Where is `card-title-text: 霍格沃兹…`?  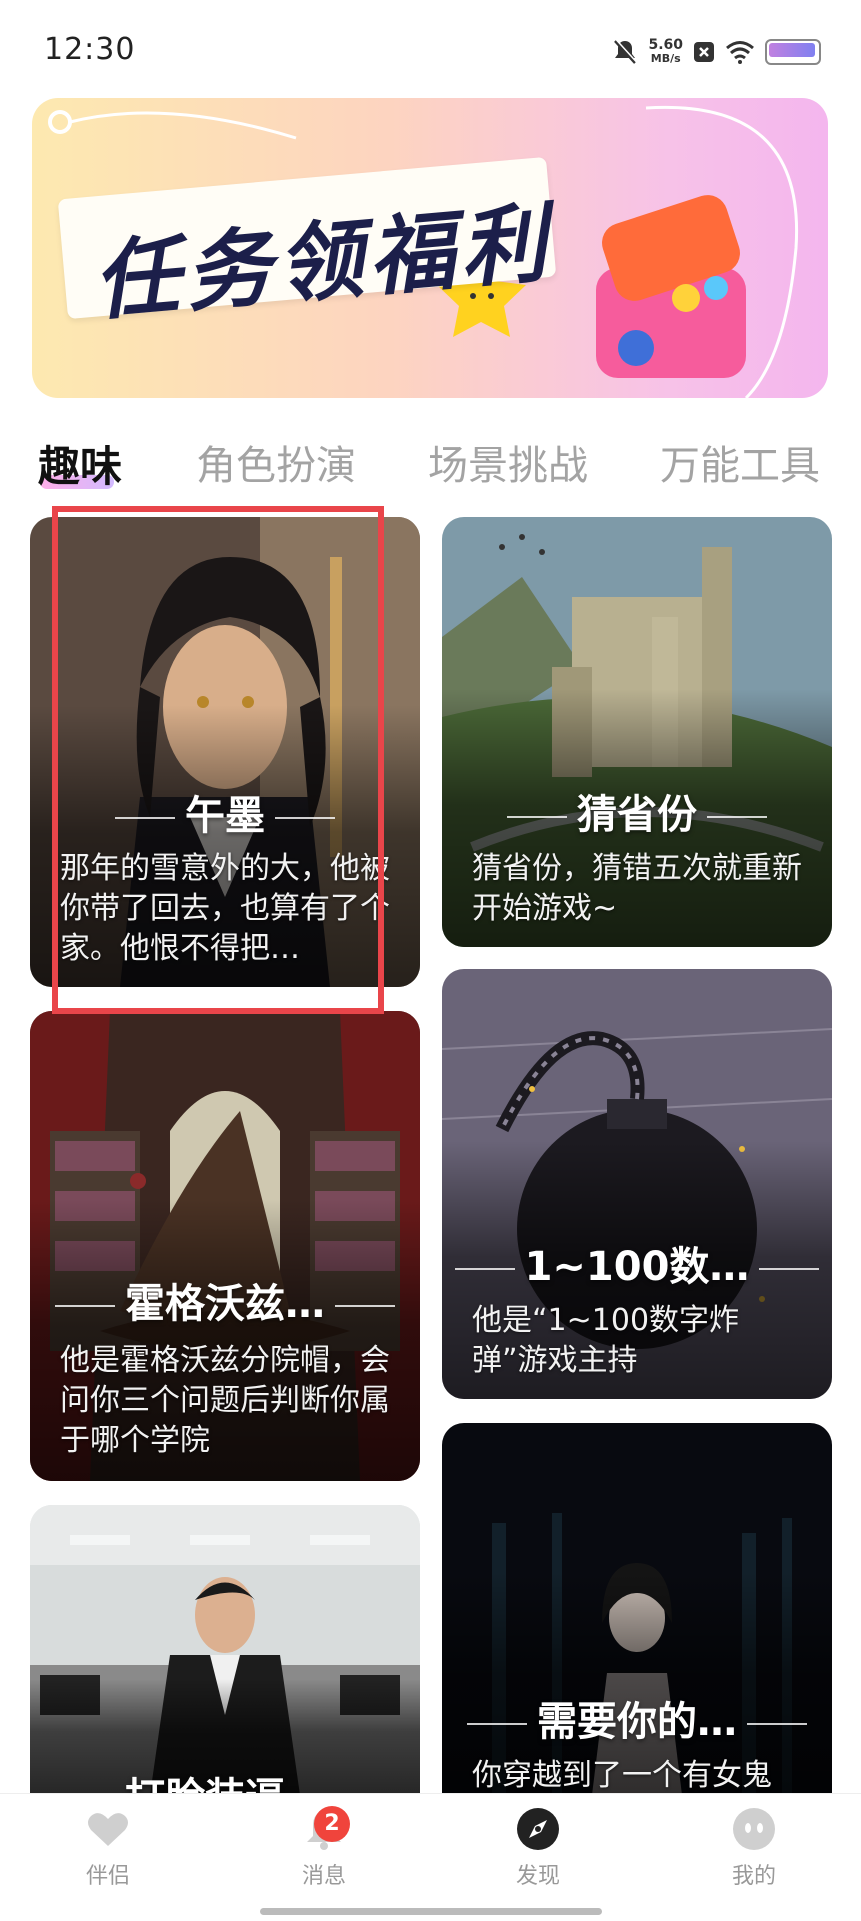
card-title-text: 霍格沃兹… is located at coordinates (225, 1304).